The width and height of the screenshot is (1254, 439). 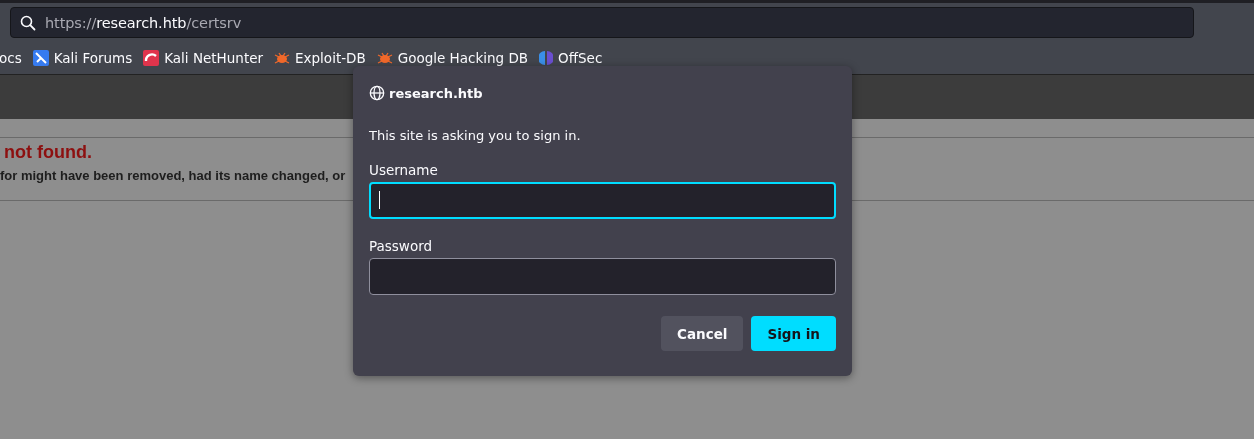 I want to click on bookmark-item: OffSec, so click(x=571, y=58).